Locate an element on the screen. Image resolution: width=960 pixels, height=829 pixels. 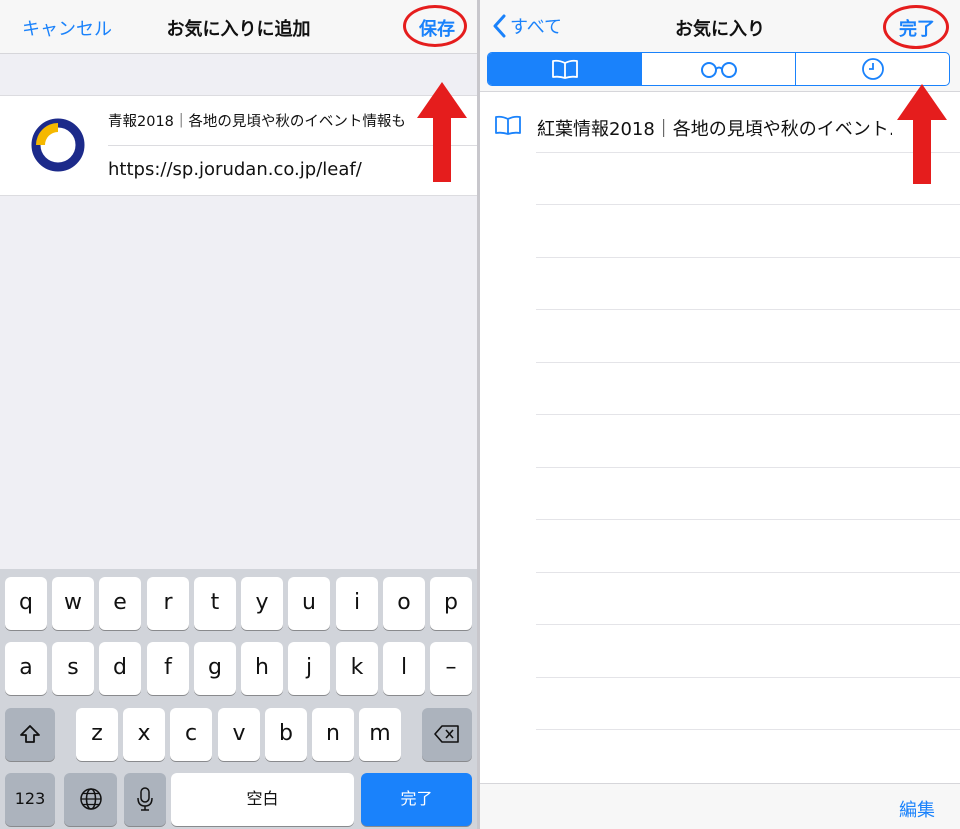
globe-key is located at coordinates (90, 799).